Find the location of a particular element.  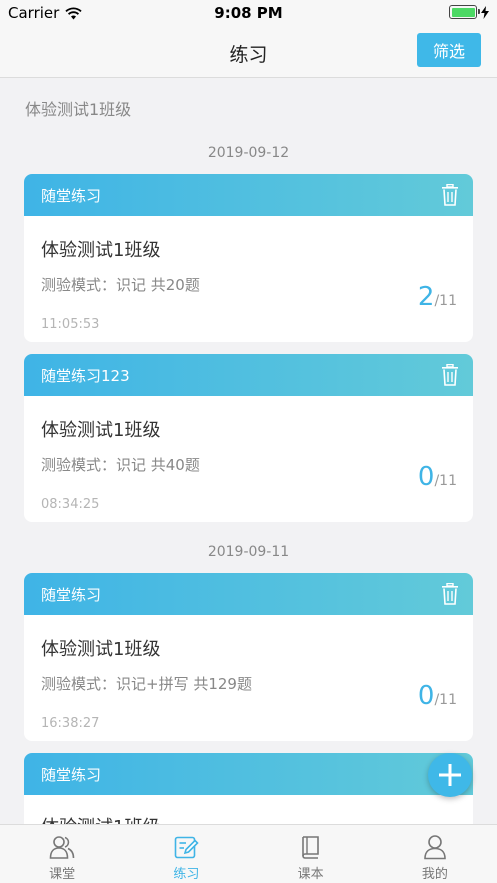

status-right is located at coordinates (469, 12).